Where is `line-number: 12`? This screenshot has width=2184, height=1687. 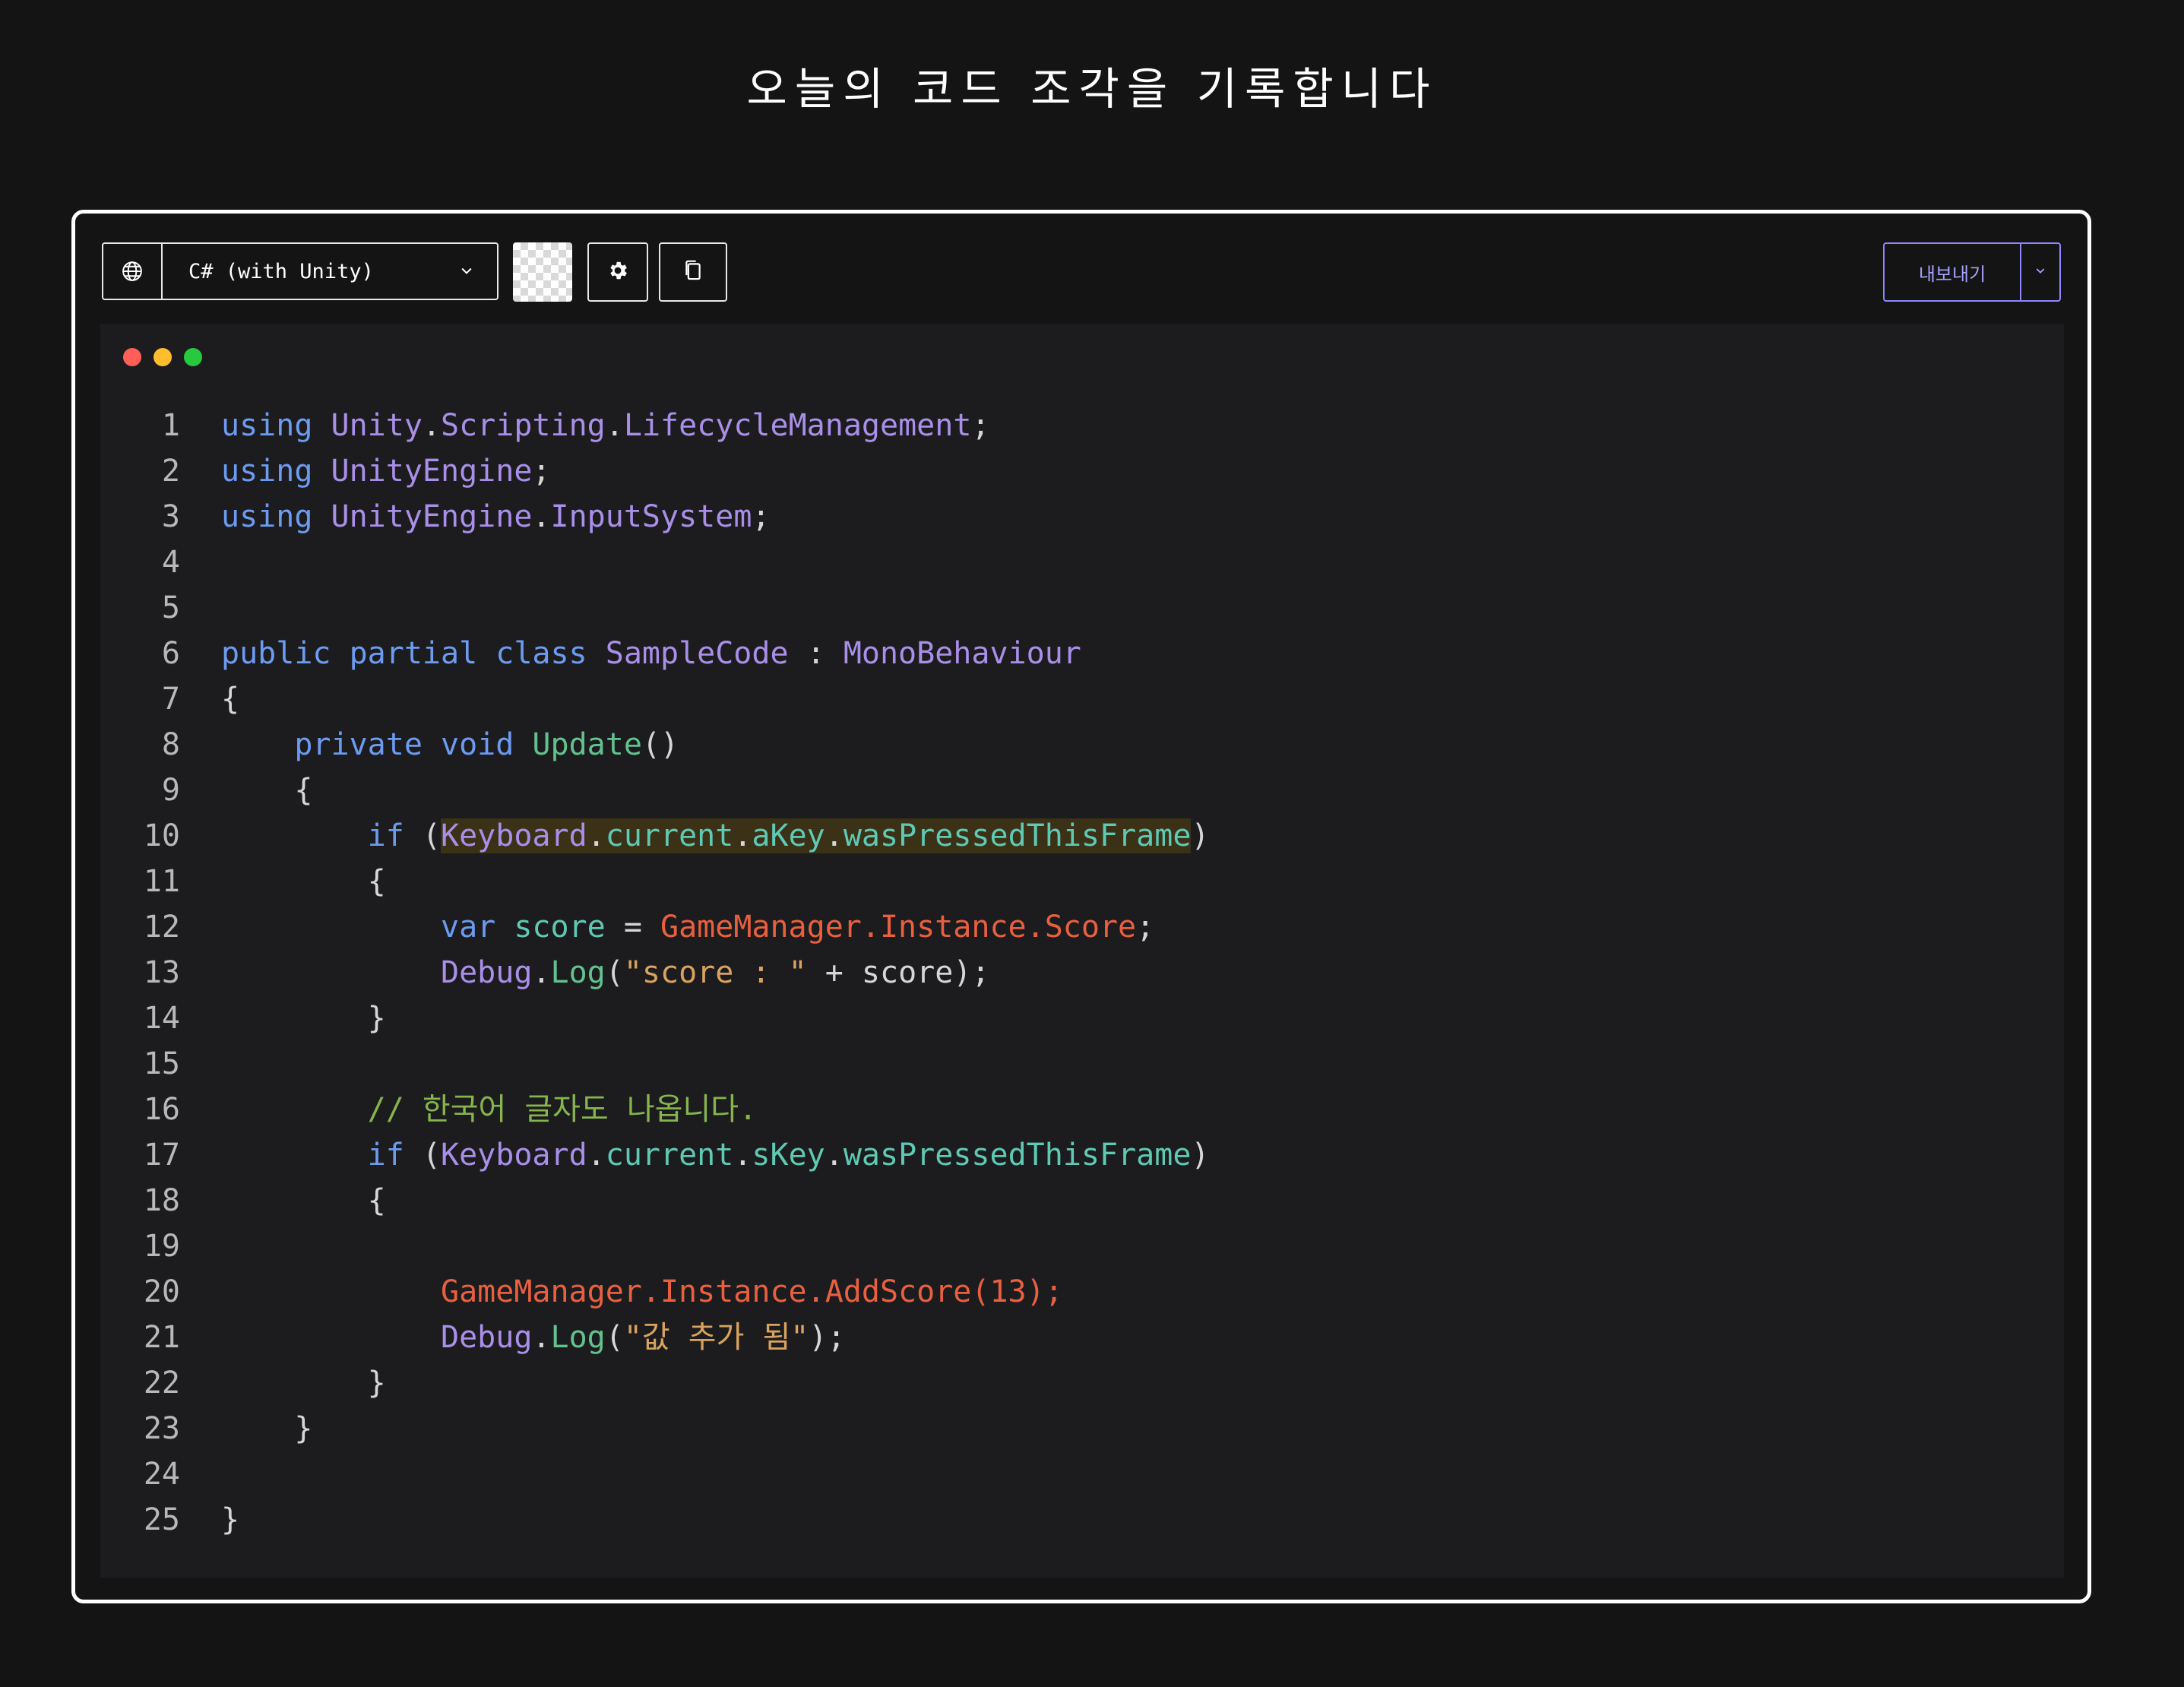
line-number: 12 is located at coordinates (161, 927).